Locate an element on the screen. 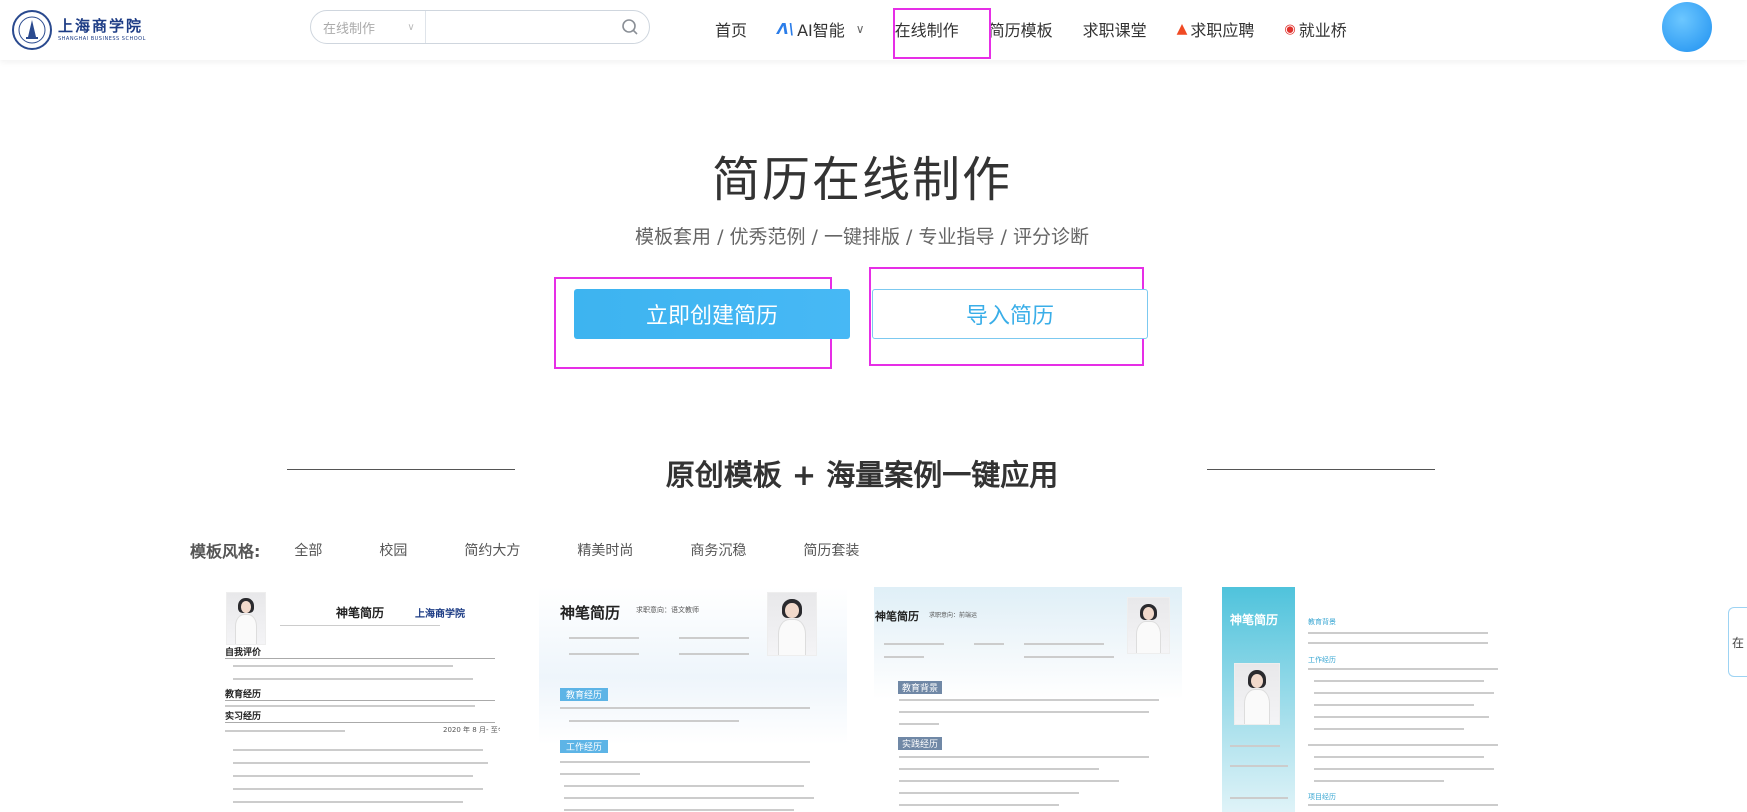 This screenshot has height=812, width=1747. filter-campus: 校园 is located at coordinates (393, 550).